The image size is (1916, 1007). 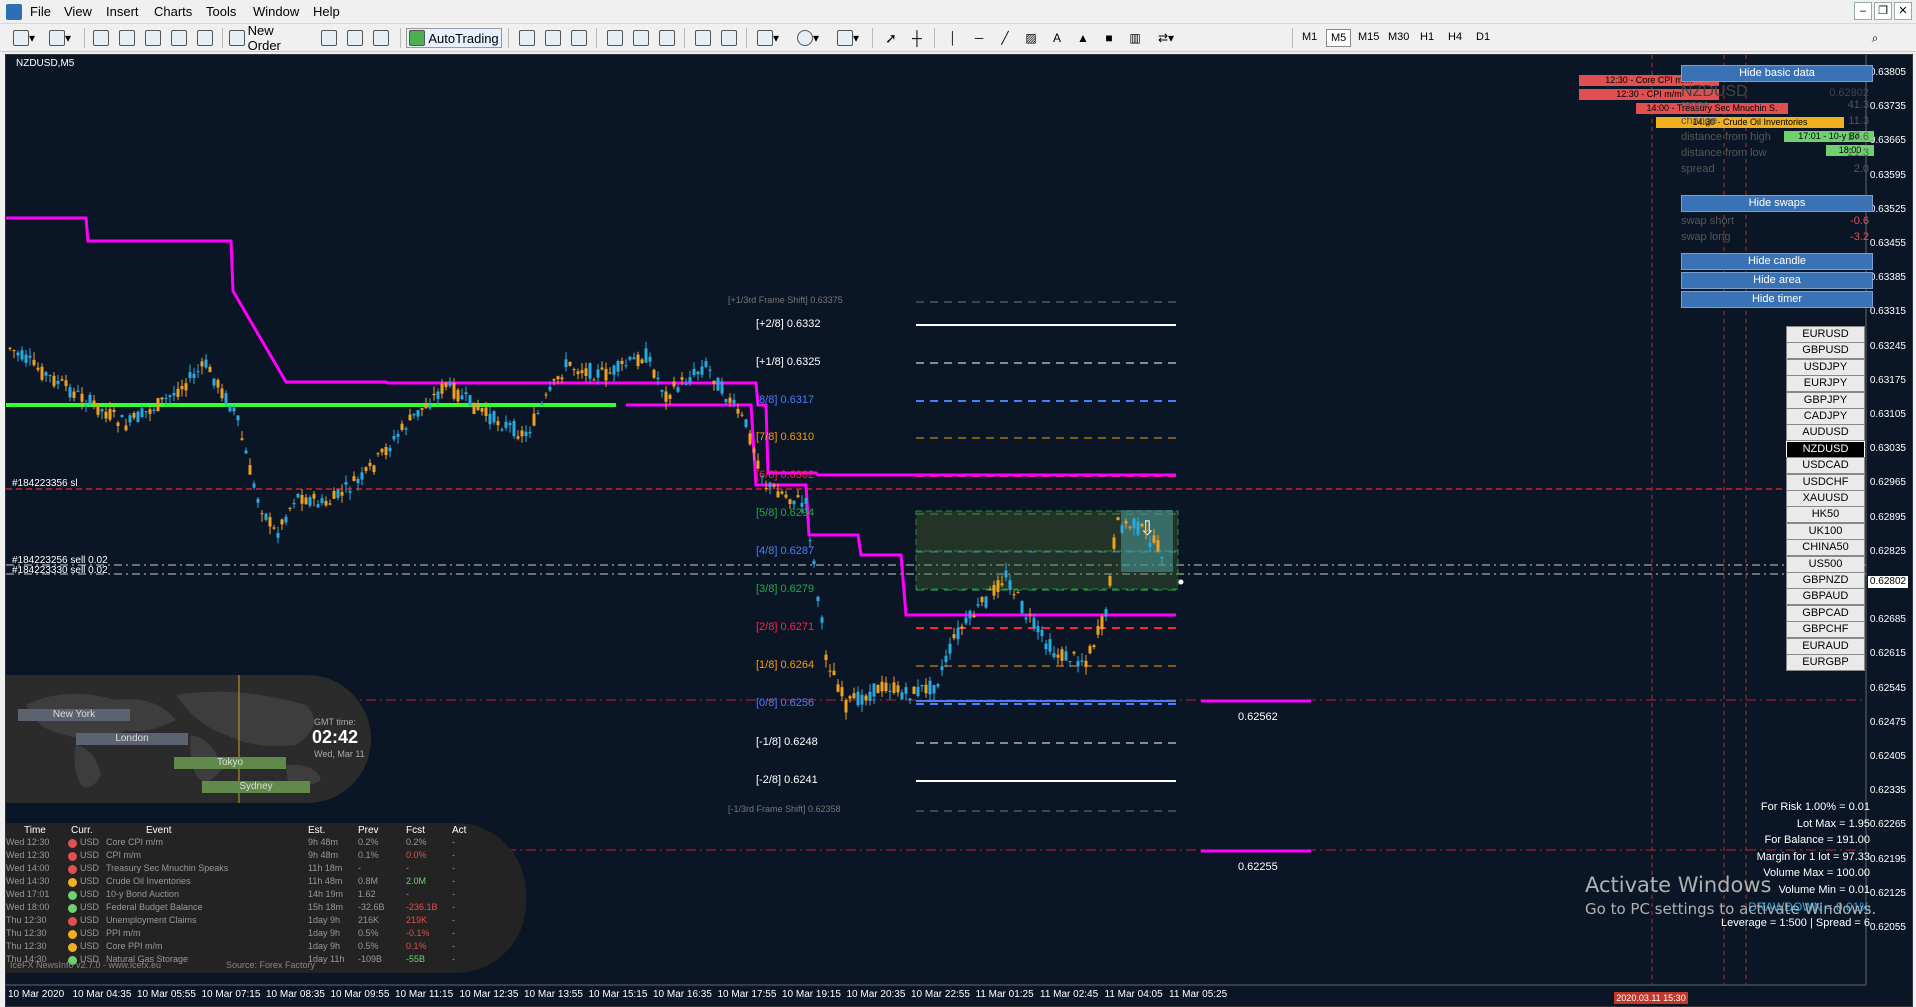 What do you see at coordinates (768, 38) in the screenshot?
I see `indicators-button: ▾` at bounding box center [768, 38].